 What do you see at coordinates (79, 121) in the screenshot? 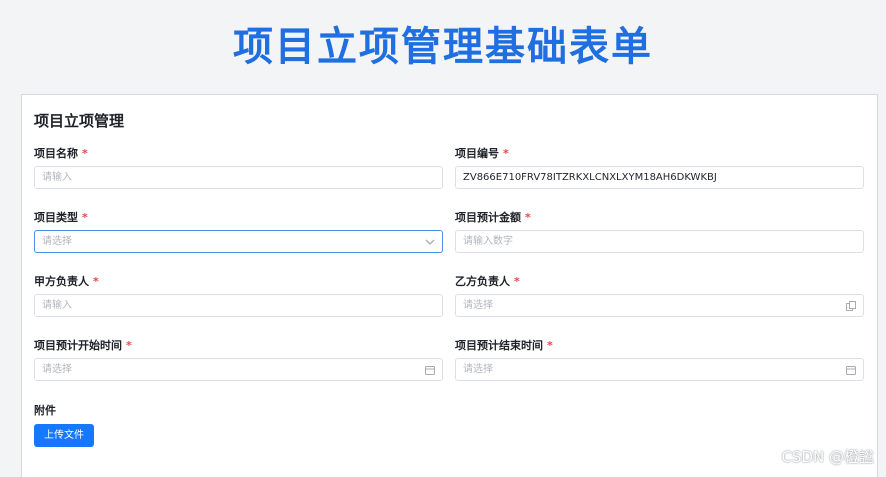
I see `form-title: 项目立项管理` at bounding box center [79, 121].